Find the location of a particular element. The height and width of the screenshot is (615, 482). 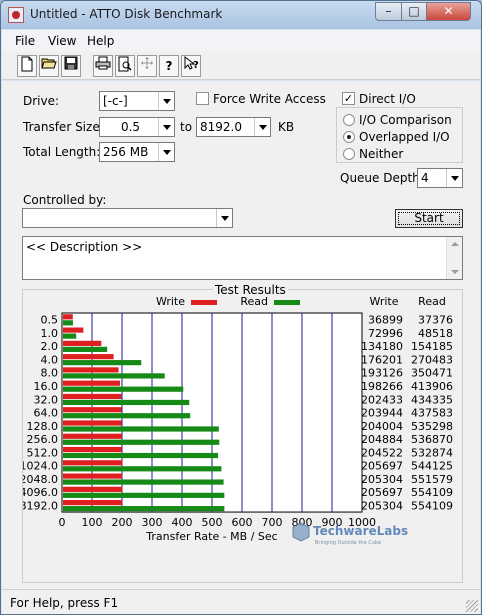

description-scrollbar is located at coordinates (454, 258).